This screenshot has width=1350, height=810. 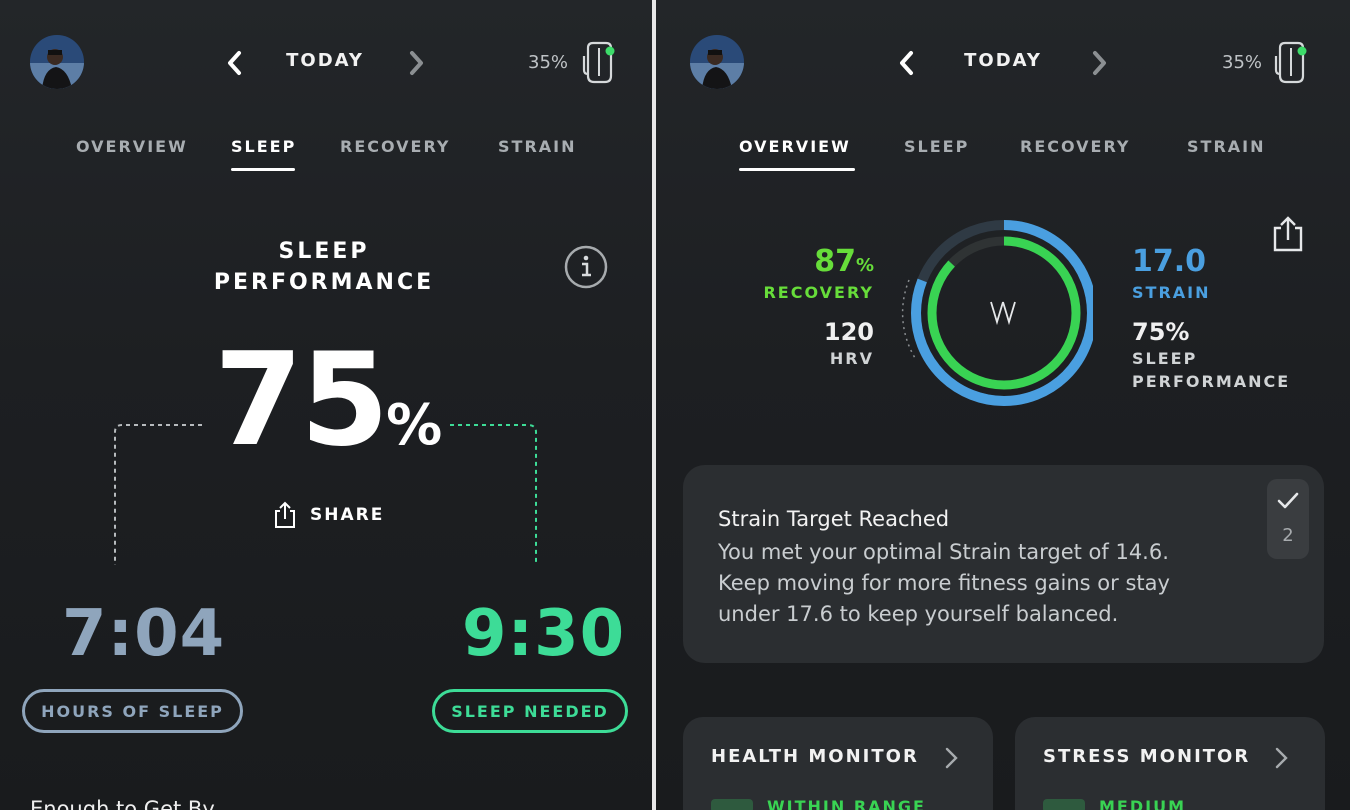 What do you see at coordinates (1003, 313) in the screenshot?
I see `whoop-logo-icon` at bounding box center [1003, 313].